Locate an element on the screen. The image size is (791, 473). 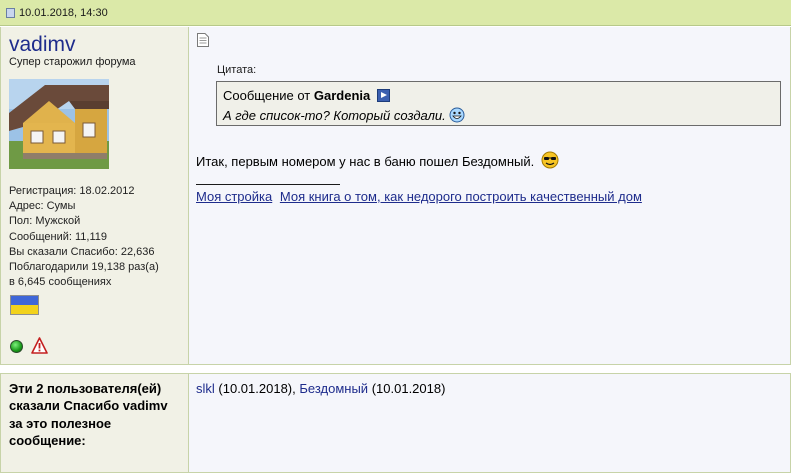
online-status-icon is located at coordinates (16, 346).